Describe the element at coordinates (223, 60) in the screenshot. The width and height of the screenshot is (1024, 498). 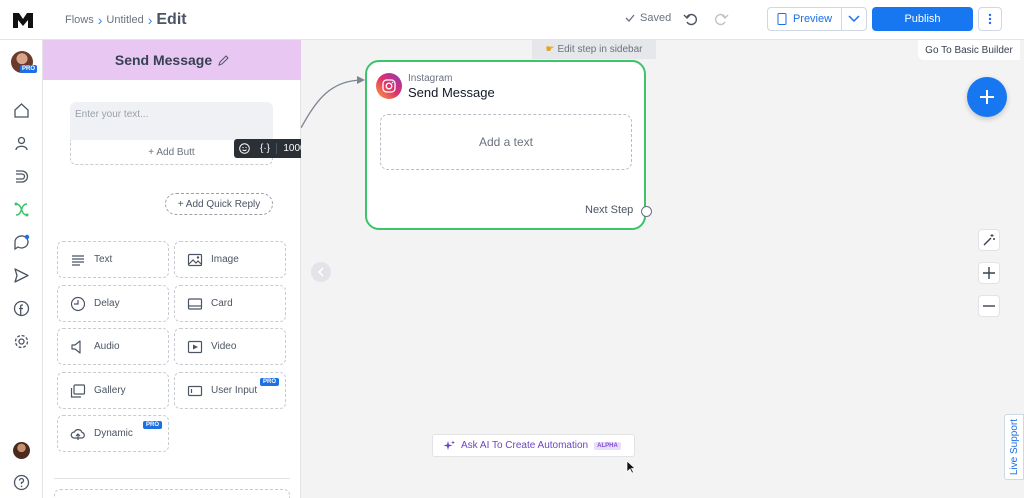
I see `pencil-icon` at that location.